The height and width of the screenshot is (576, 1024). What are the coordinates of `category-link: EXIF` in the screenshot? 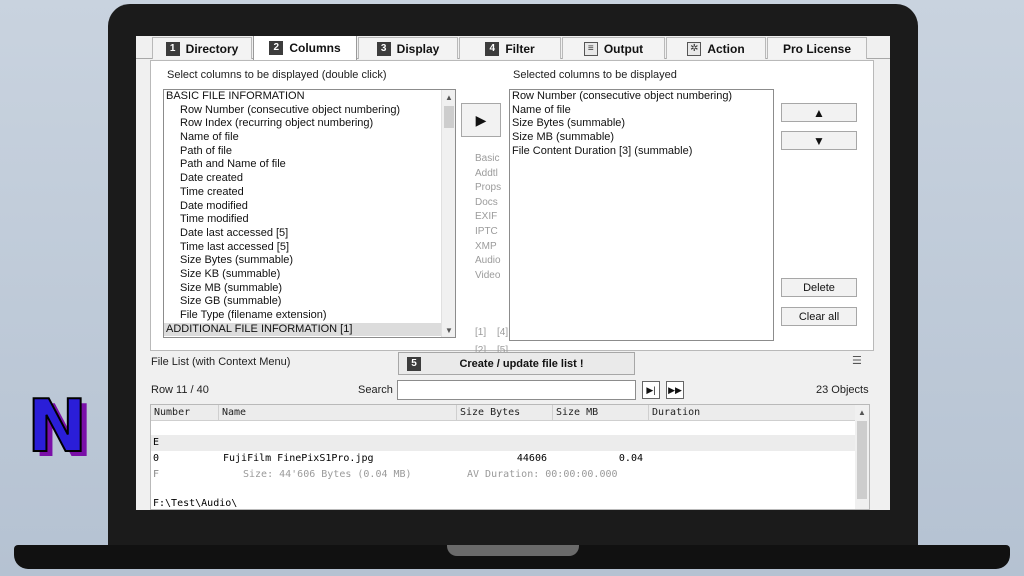 It's located at (486, 216).